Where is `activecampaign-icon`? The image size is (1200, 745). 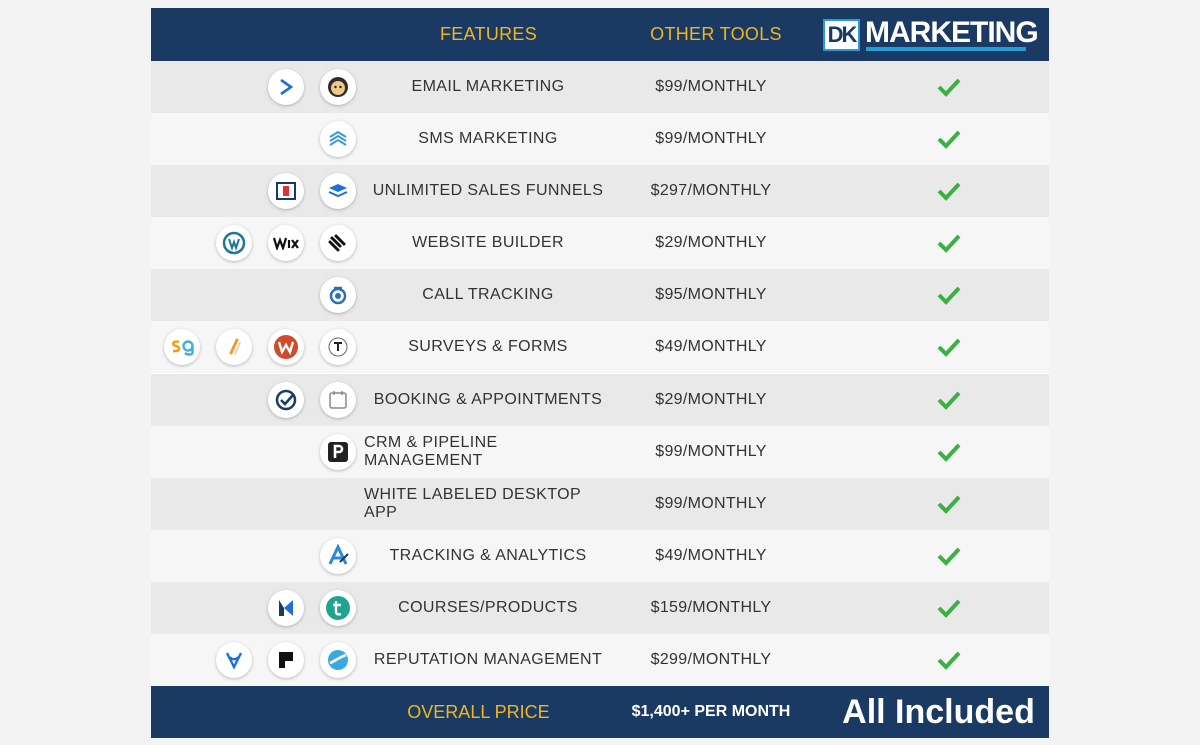
activecampaign-icon is located at coordinates (286, 87).